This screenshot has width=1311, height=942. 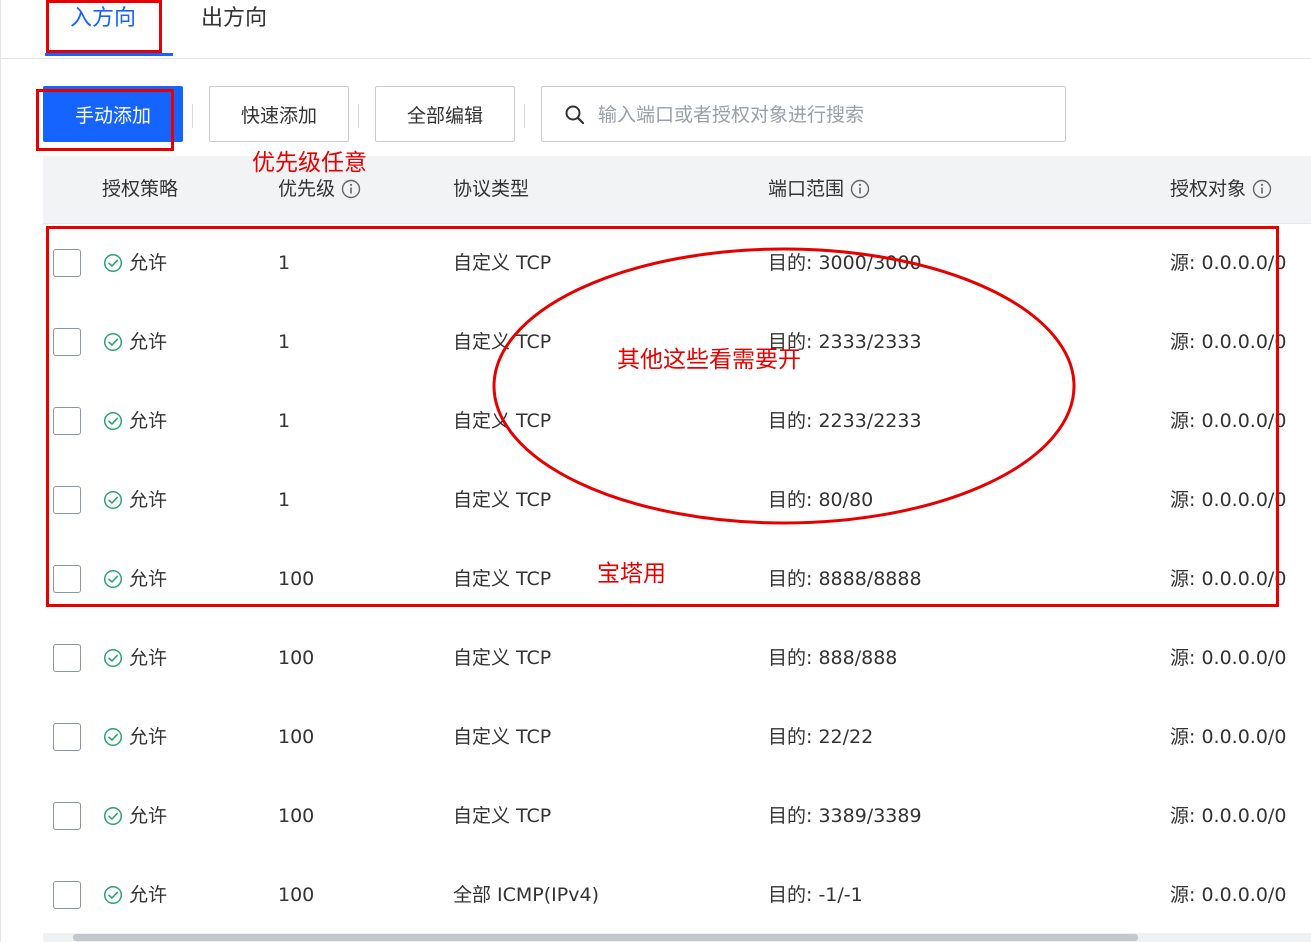 What do you see at coordinates (677, 190) in the screenshot?
I see `table-header: 授权策略 优先级 协议类型 端口范围 授权对象` at bounding box center [677, 190].